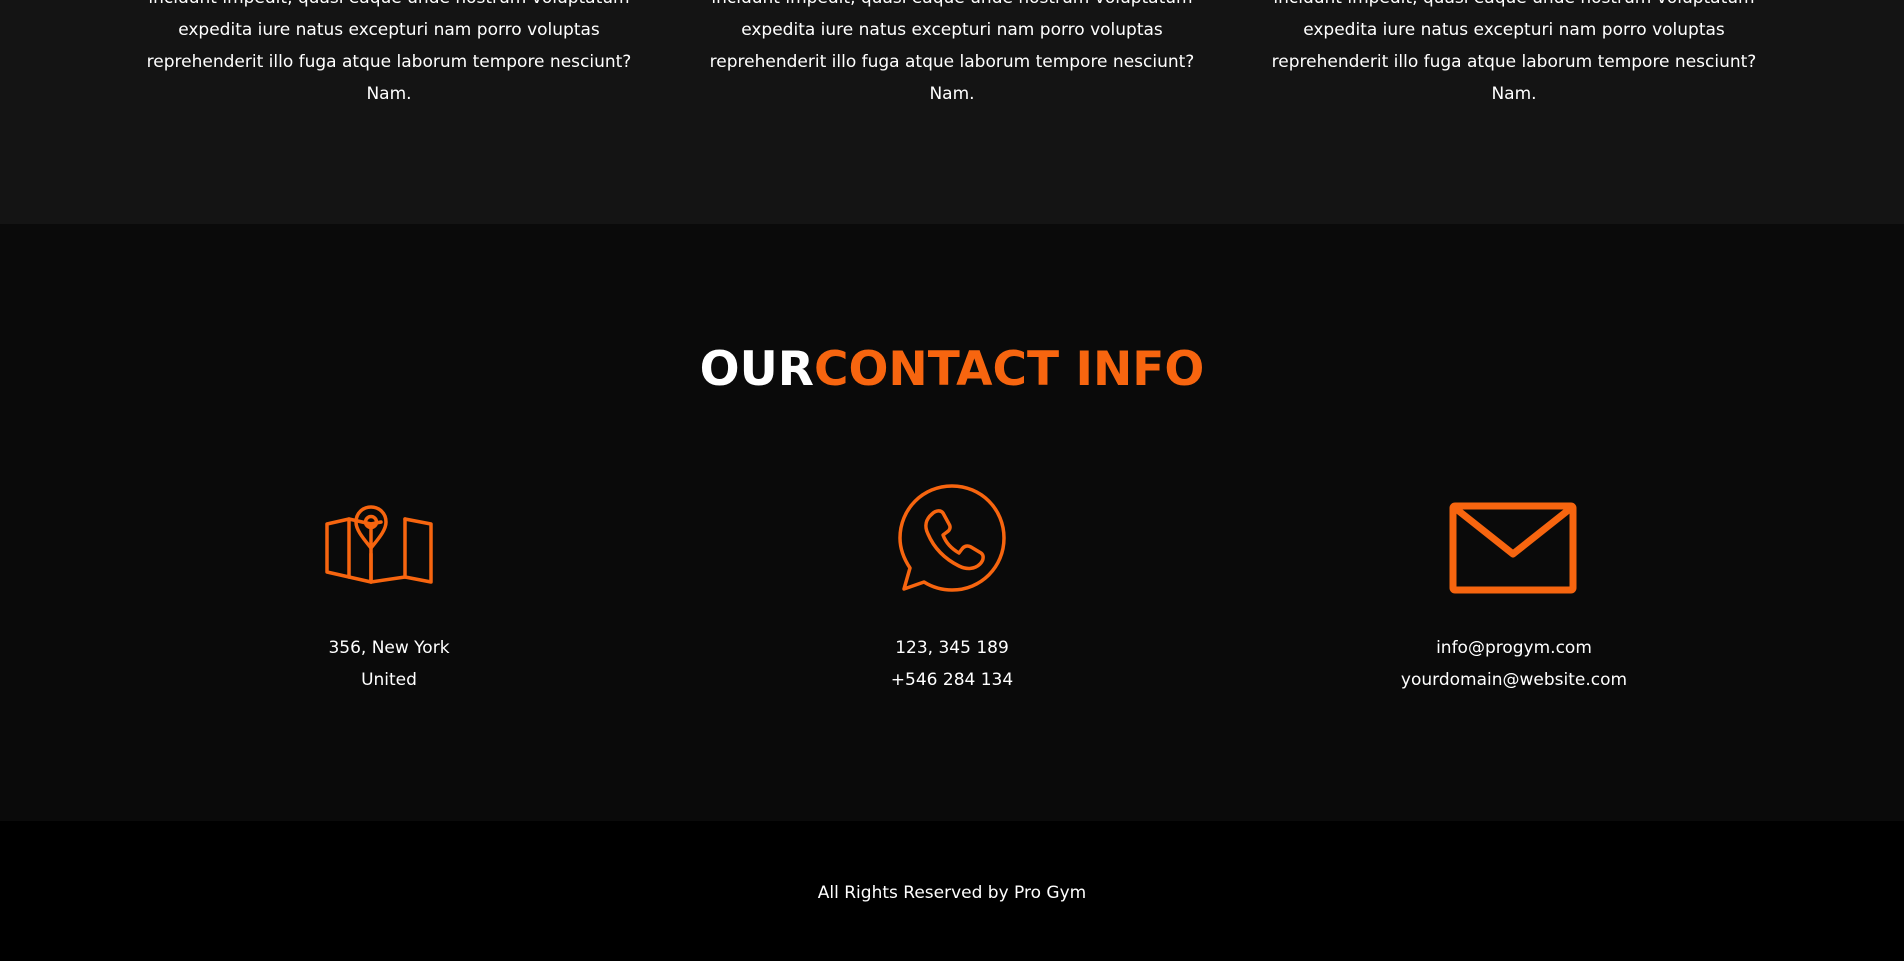 The image size is (1904, 961). I want to click on footer: All Rights Reserved by Pro Gym, so click(952, 891).